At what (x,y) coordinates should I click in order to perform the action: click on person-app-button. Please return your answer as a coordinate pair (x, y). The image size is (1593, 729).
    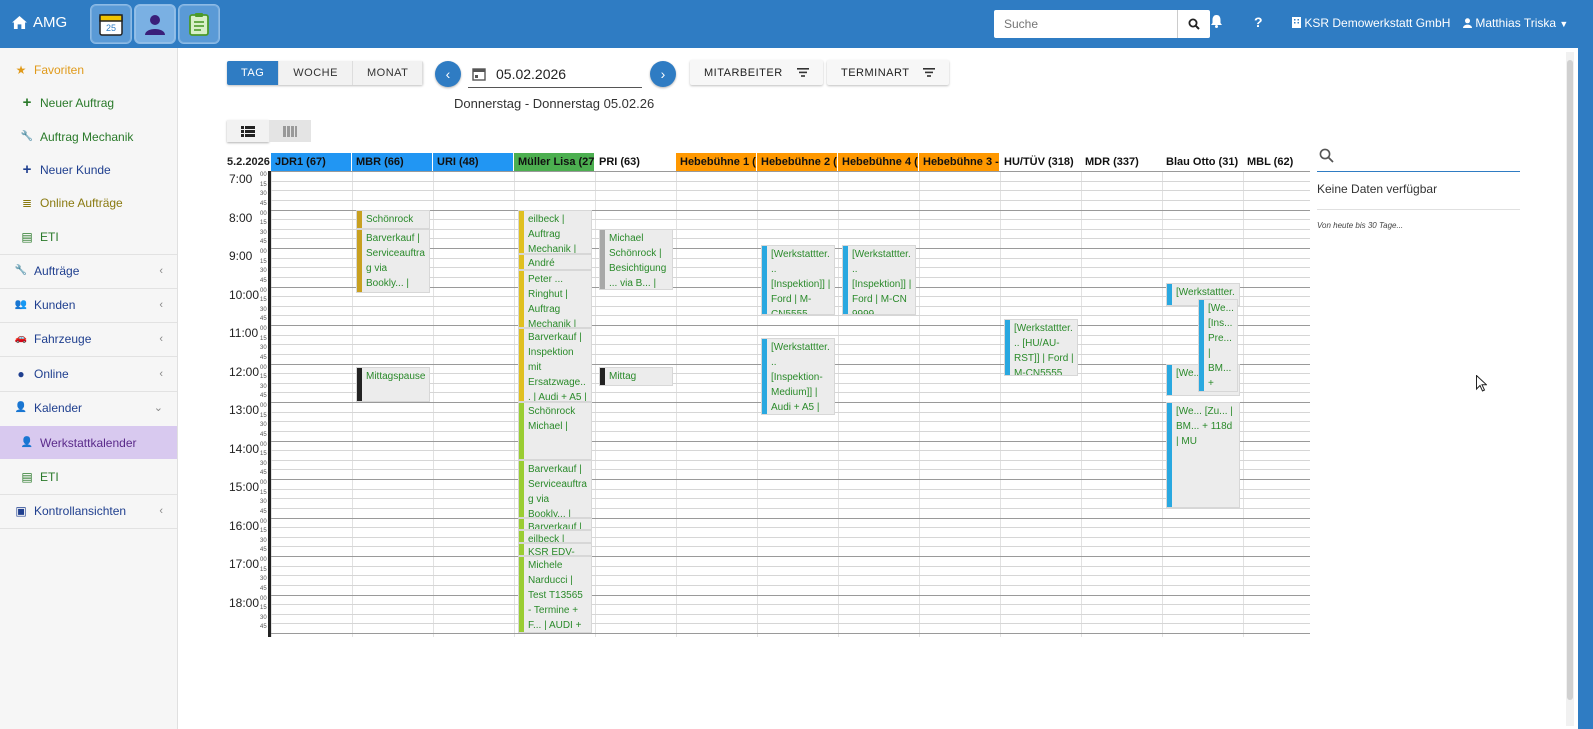
    Looking at the image, I should click on (155, 24).